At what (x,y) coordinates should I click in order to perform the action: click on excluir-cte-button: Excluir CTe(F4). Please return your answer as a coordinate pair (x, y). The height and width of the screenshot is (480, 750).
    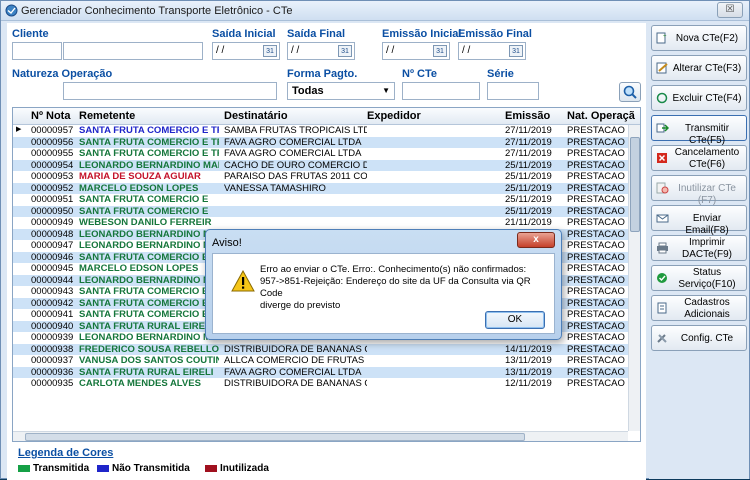
    Looking at the image, I should click on (699, 98).